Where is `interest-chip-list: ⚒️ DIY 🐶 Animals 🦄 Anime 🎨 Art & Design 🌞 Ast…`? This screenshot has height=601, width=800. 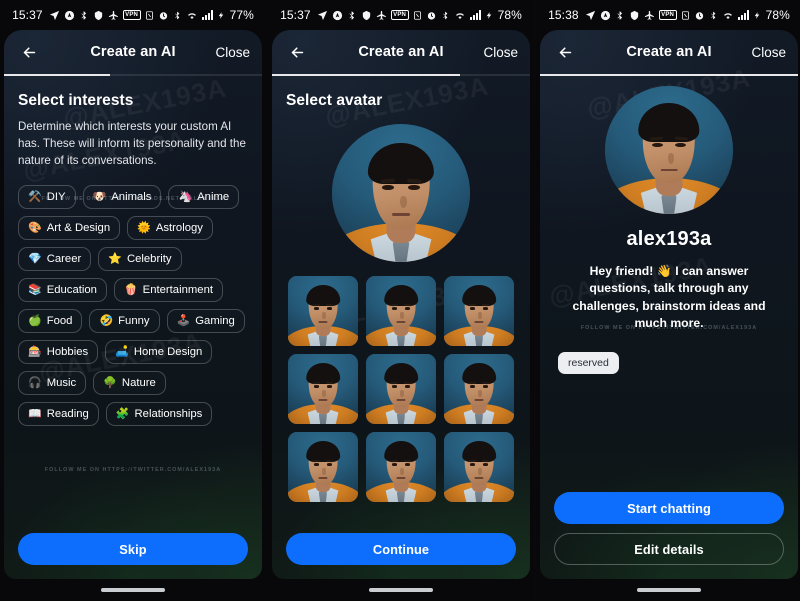 interest-chip-list: ⚒️ DIY 🐶 Animals 🦄 Anime 🎨 Art & Design 🌞 Ast… is located at coordinates (133, 306).